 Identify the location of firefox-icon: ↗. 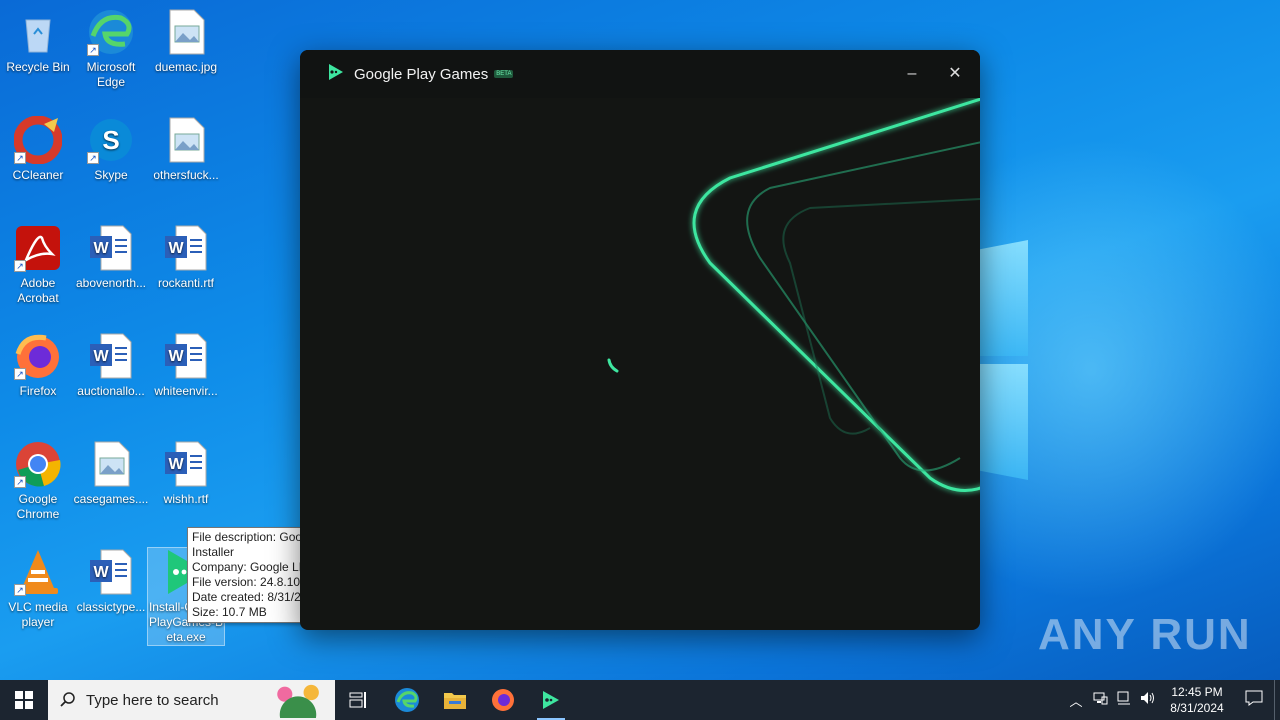
(38, 356).